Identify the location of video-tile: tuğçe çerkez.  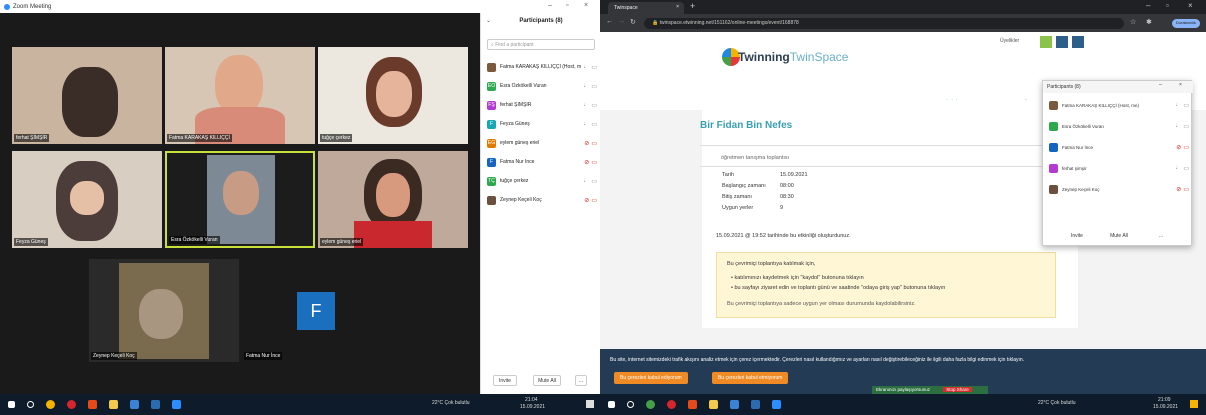
(393, 95).